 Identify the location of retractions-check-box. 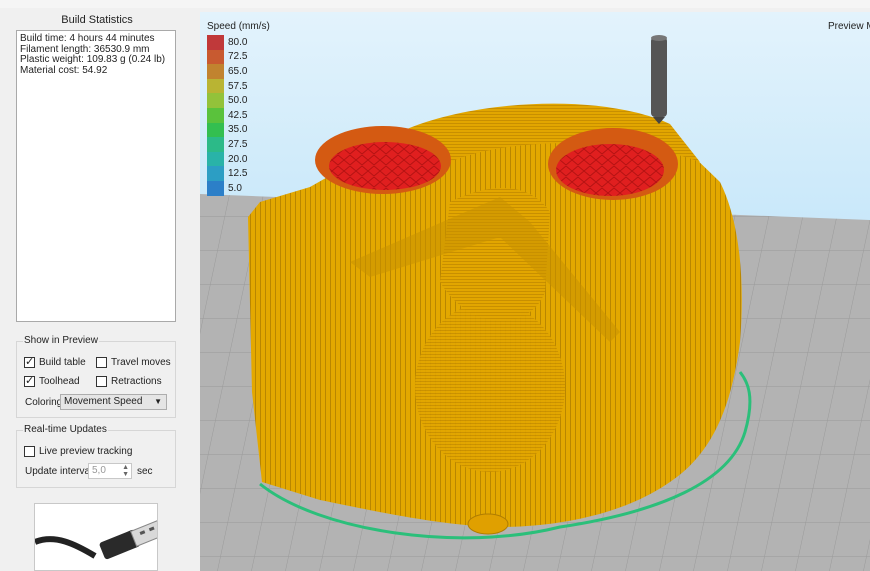
(101, 381).